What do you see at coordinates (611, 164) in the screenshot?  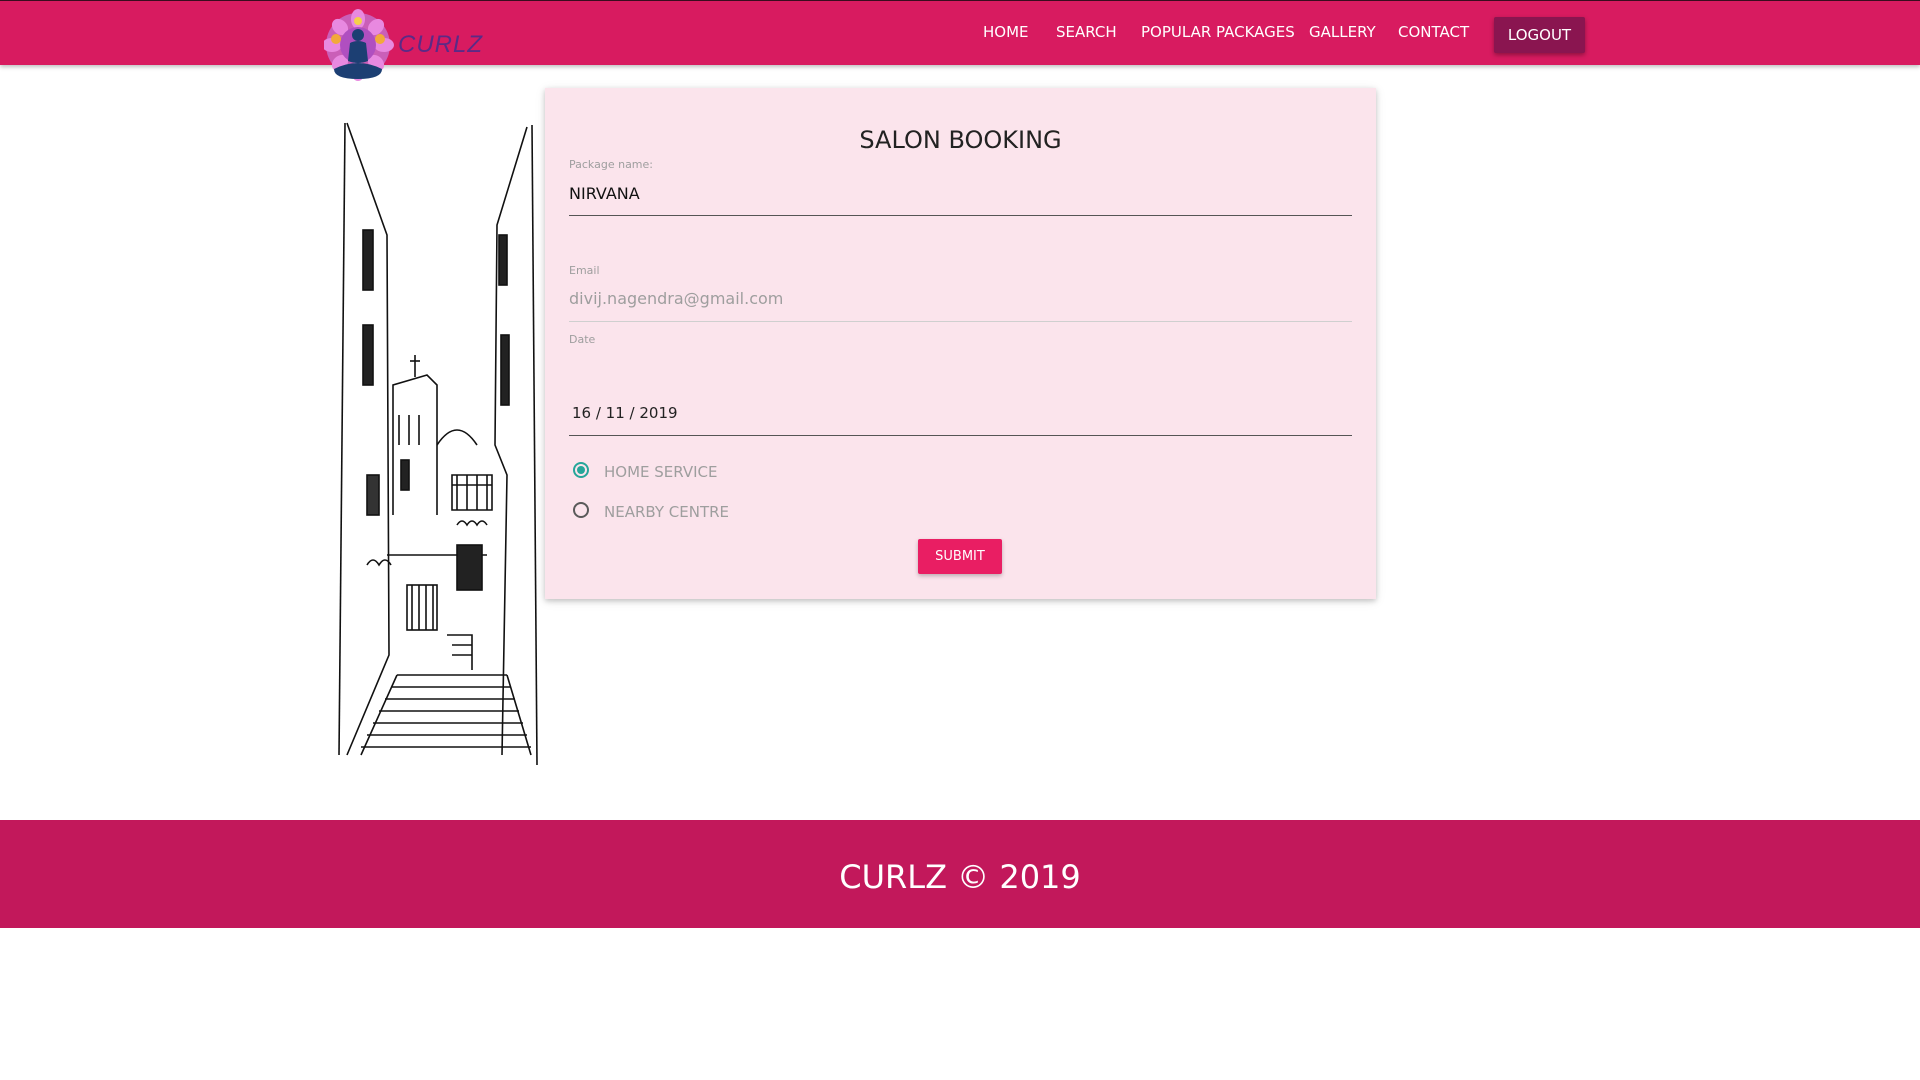 I see `package-name-label: Package name:` at bounding box center [611, 164].